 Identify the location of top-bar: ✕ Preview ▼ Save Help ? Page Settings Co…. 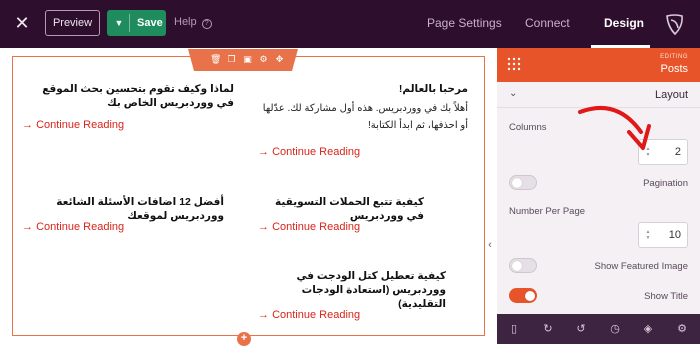
(350, 24).